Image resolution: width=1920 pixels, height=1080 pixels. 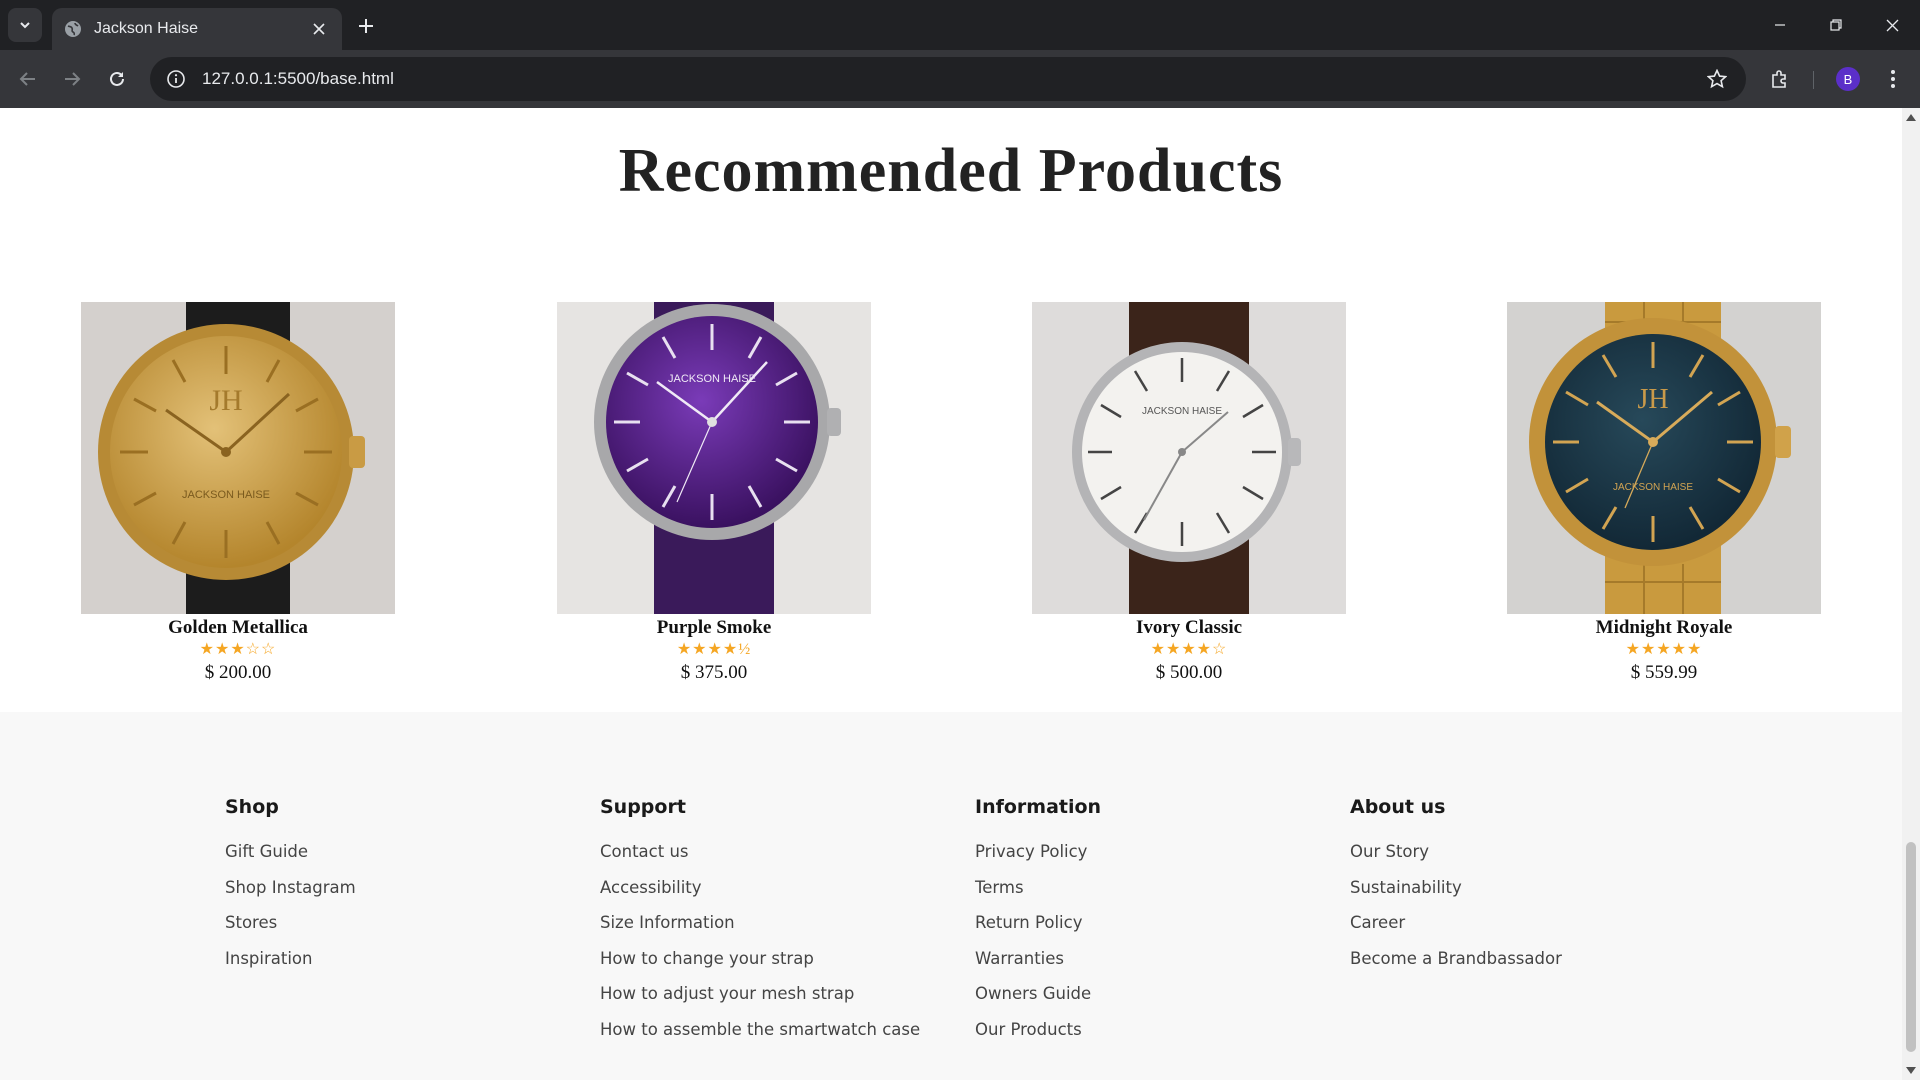 I want to click on footer-link: How to assemble the smartwatch case, so click(x=765, y=1030).